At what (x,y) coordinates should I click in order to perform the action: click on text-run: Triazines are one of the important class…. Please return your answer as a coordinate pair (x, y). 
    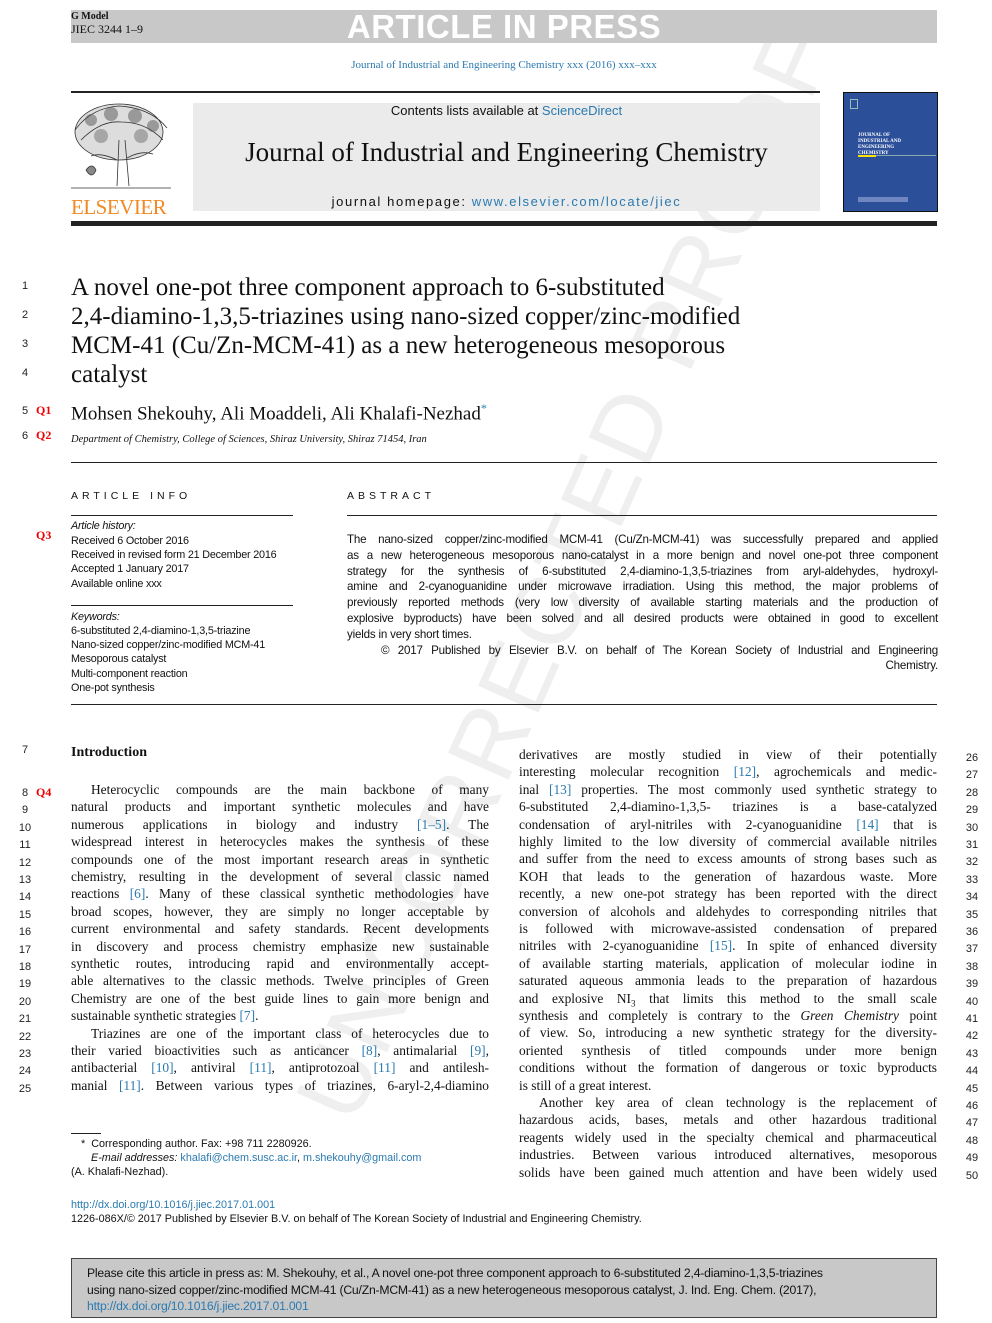
    Looking at the image, I should click on (290, 1033).